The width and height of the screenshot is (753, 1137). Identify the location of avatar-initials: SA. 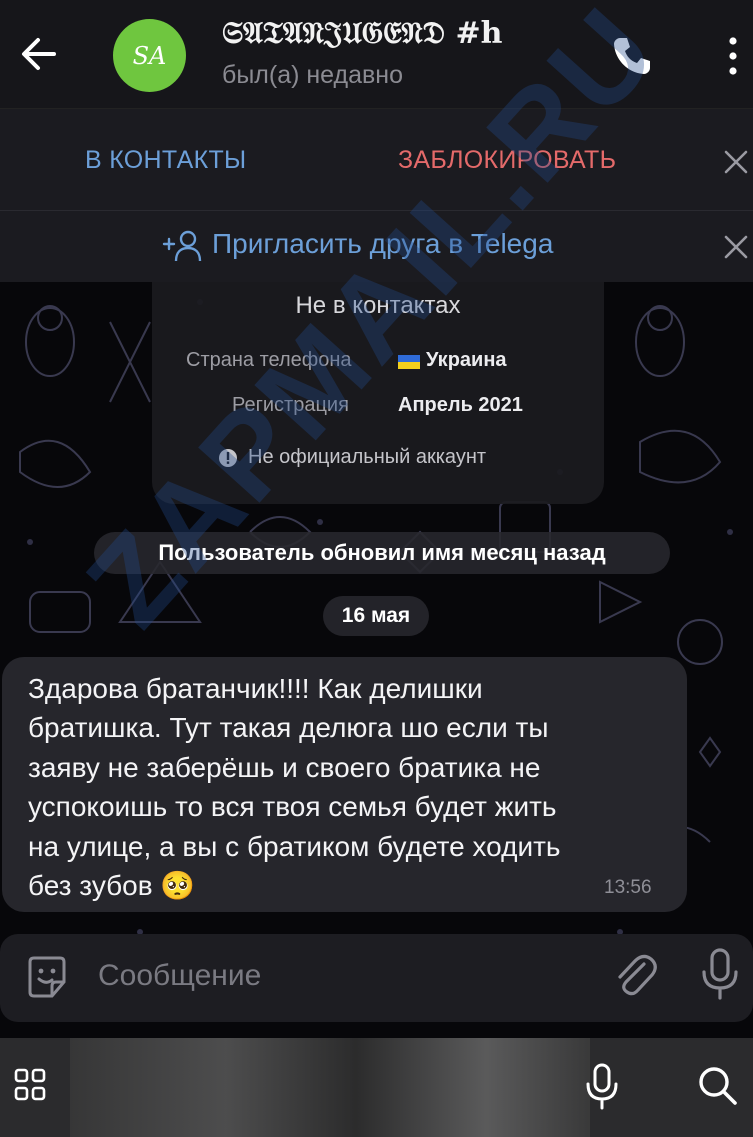
(149, 55).